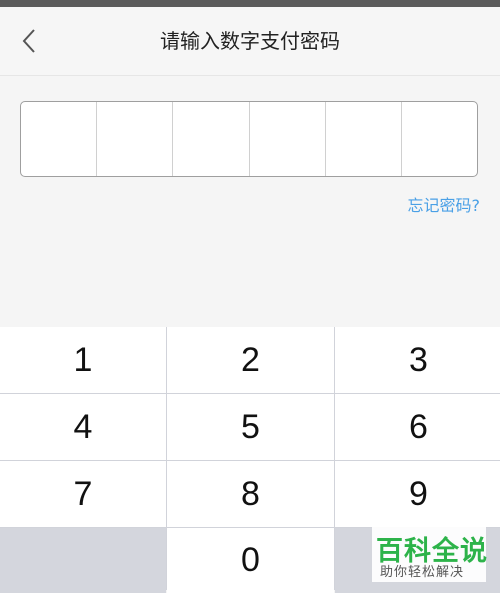 The width and height of the screenshot is (500, 593). I want to click on key-8: 8, so click(250, 494).